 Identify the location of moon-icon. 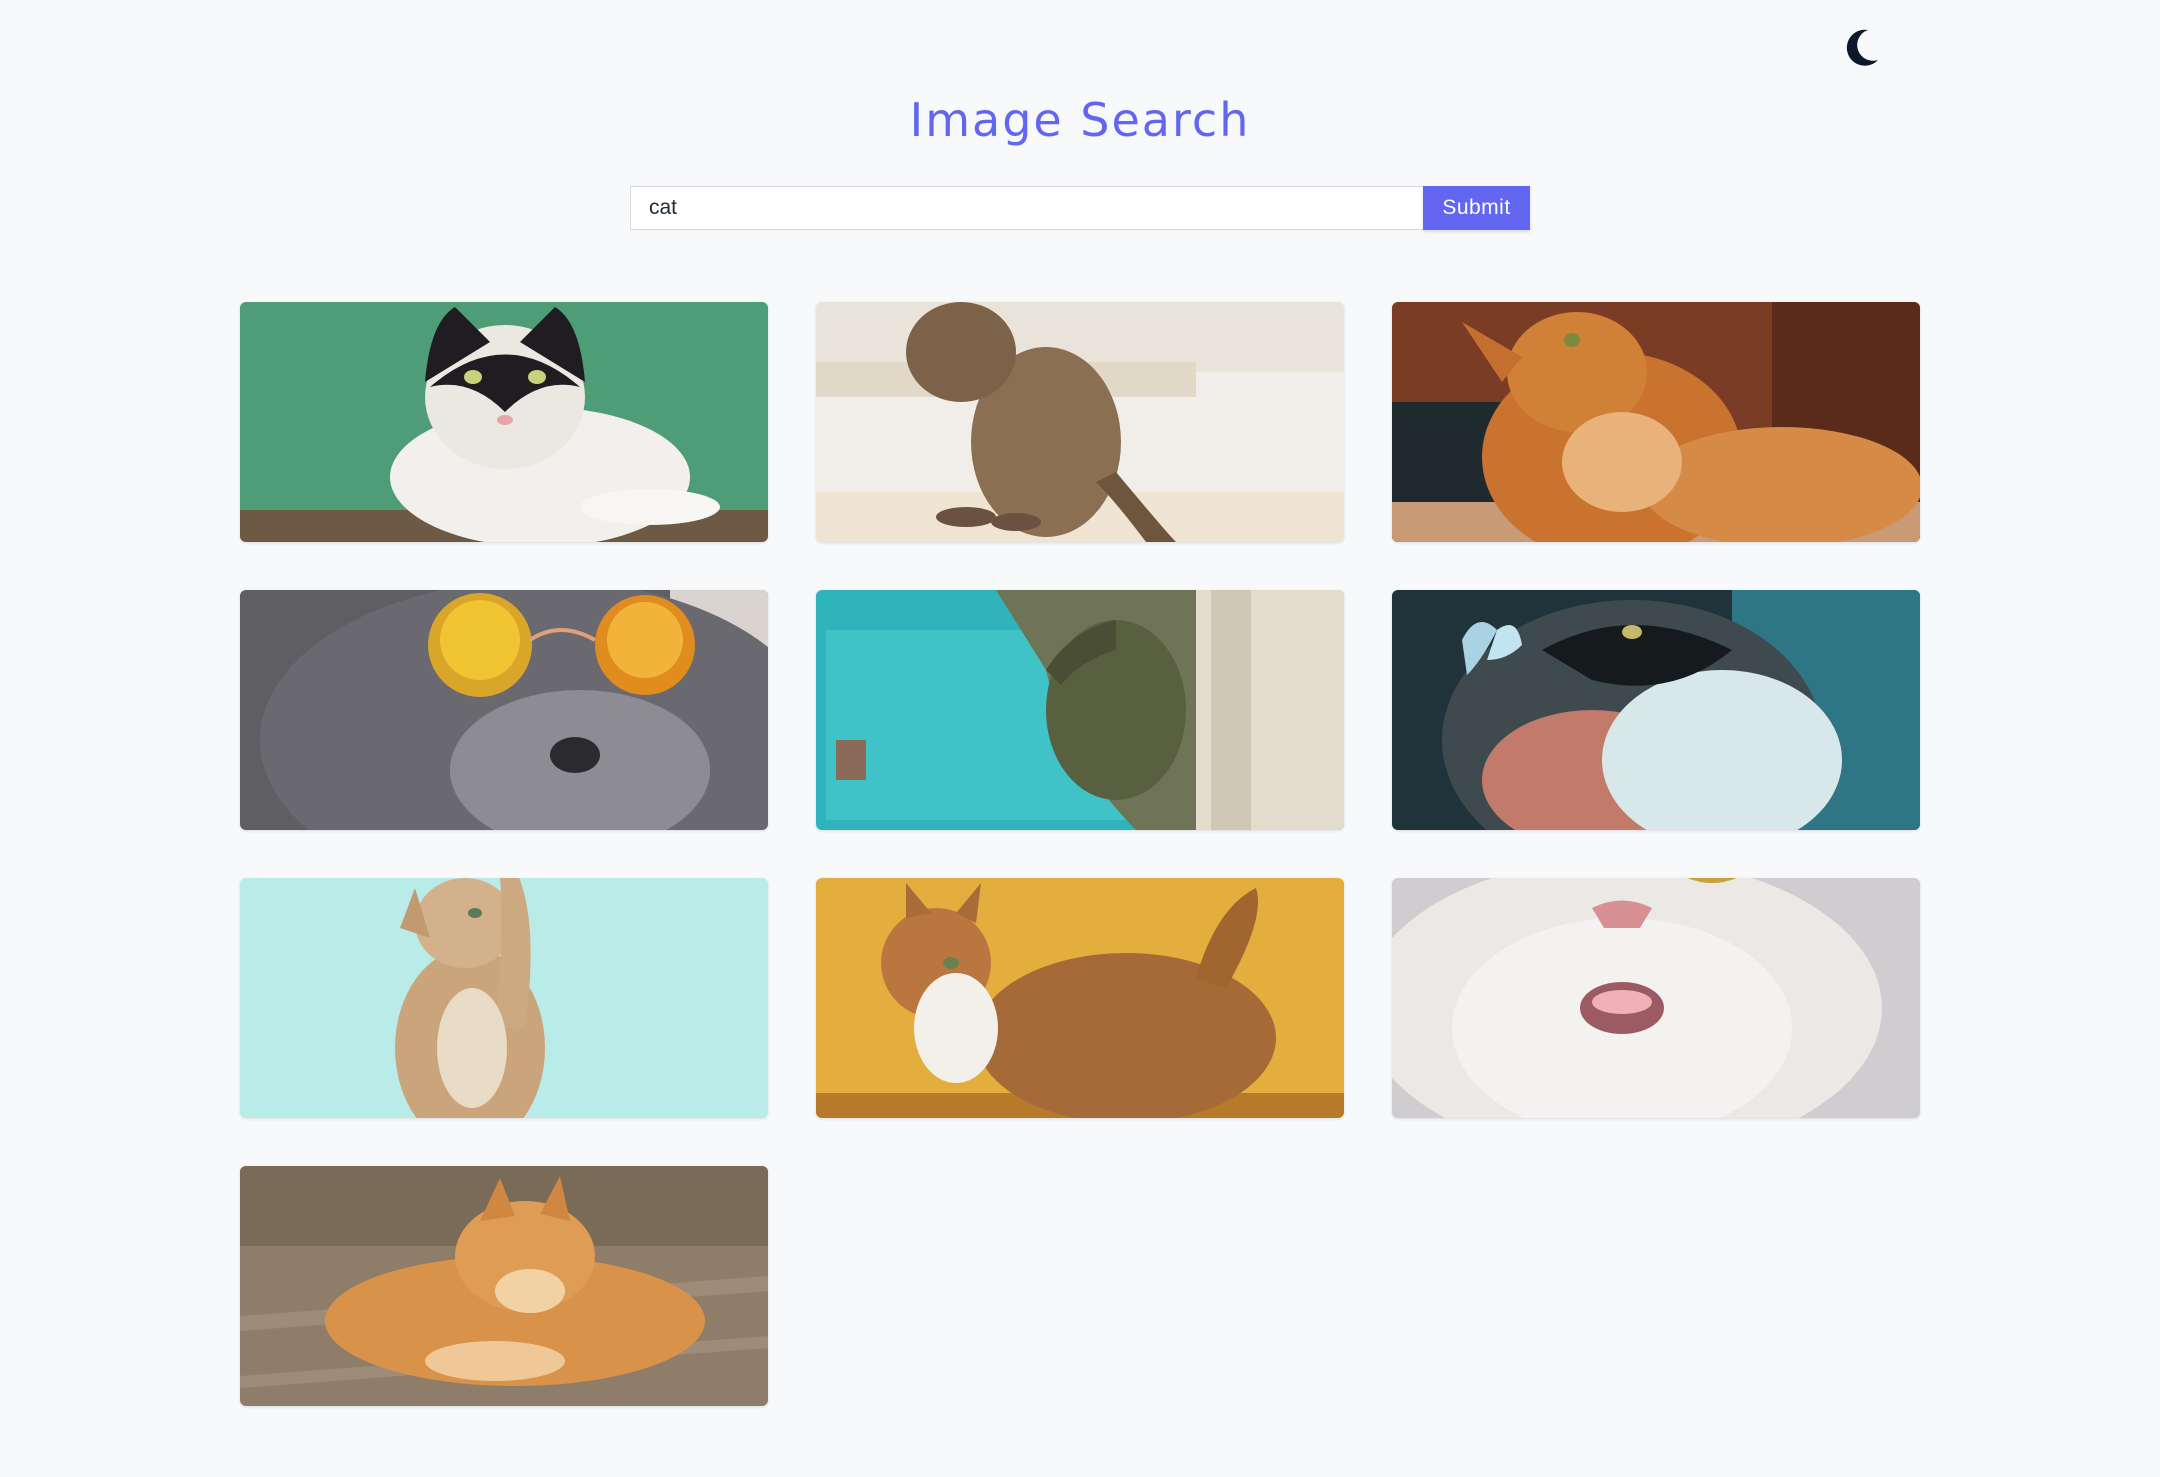
(1862, 47).